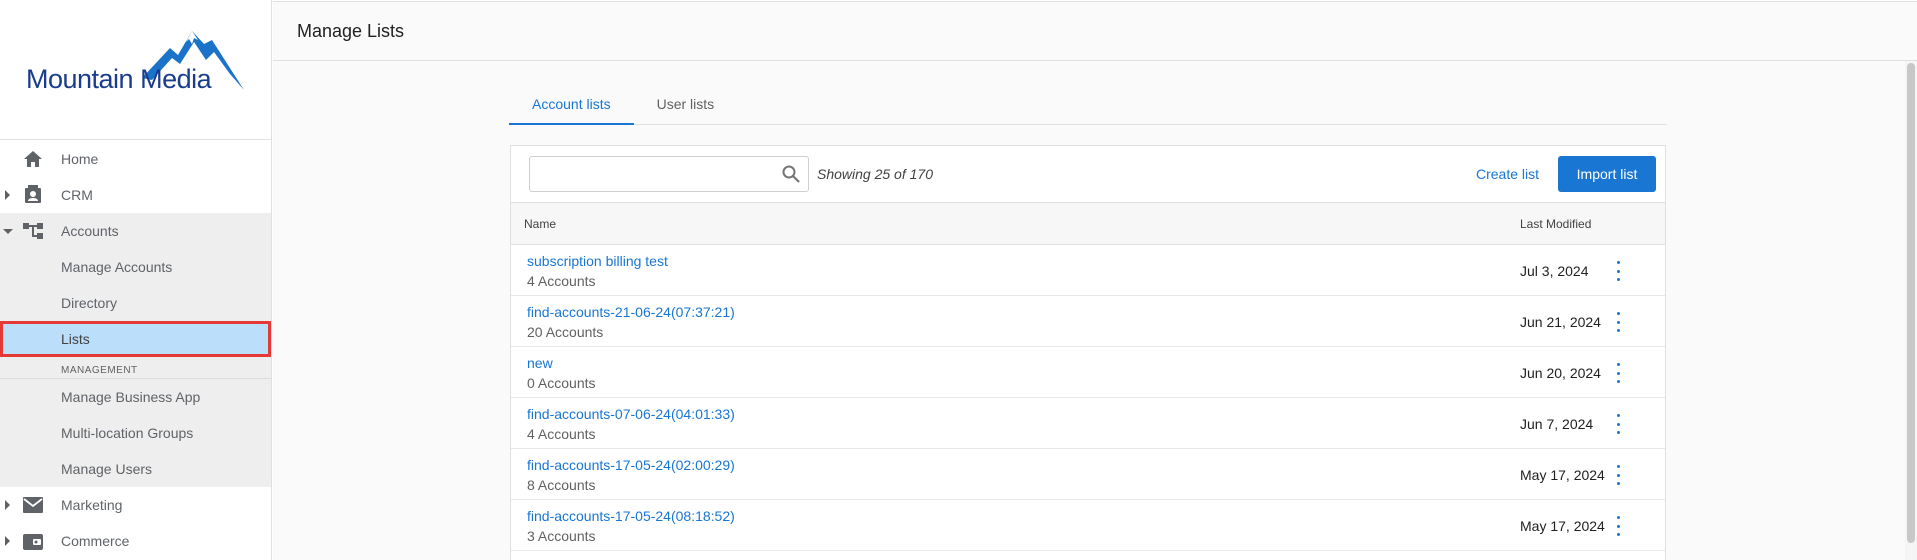  I want to click on list-last-modified: Jul 3, 2024, so click(1554, 271).